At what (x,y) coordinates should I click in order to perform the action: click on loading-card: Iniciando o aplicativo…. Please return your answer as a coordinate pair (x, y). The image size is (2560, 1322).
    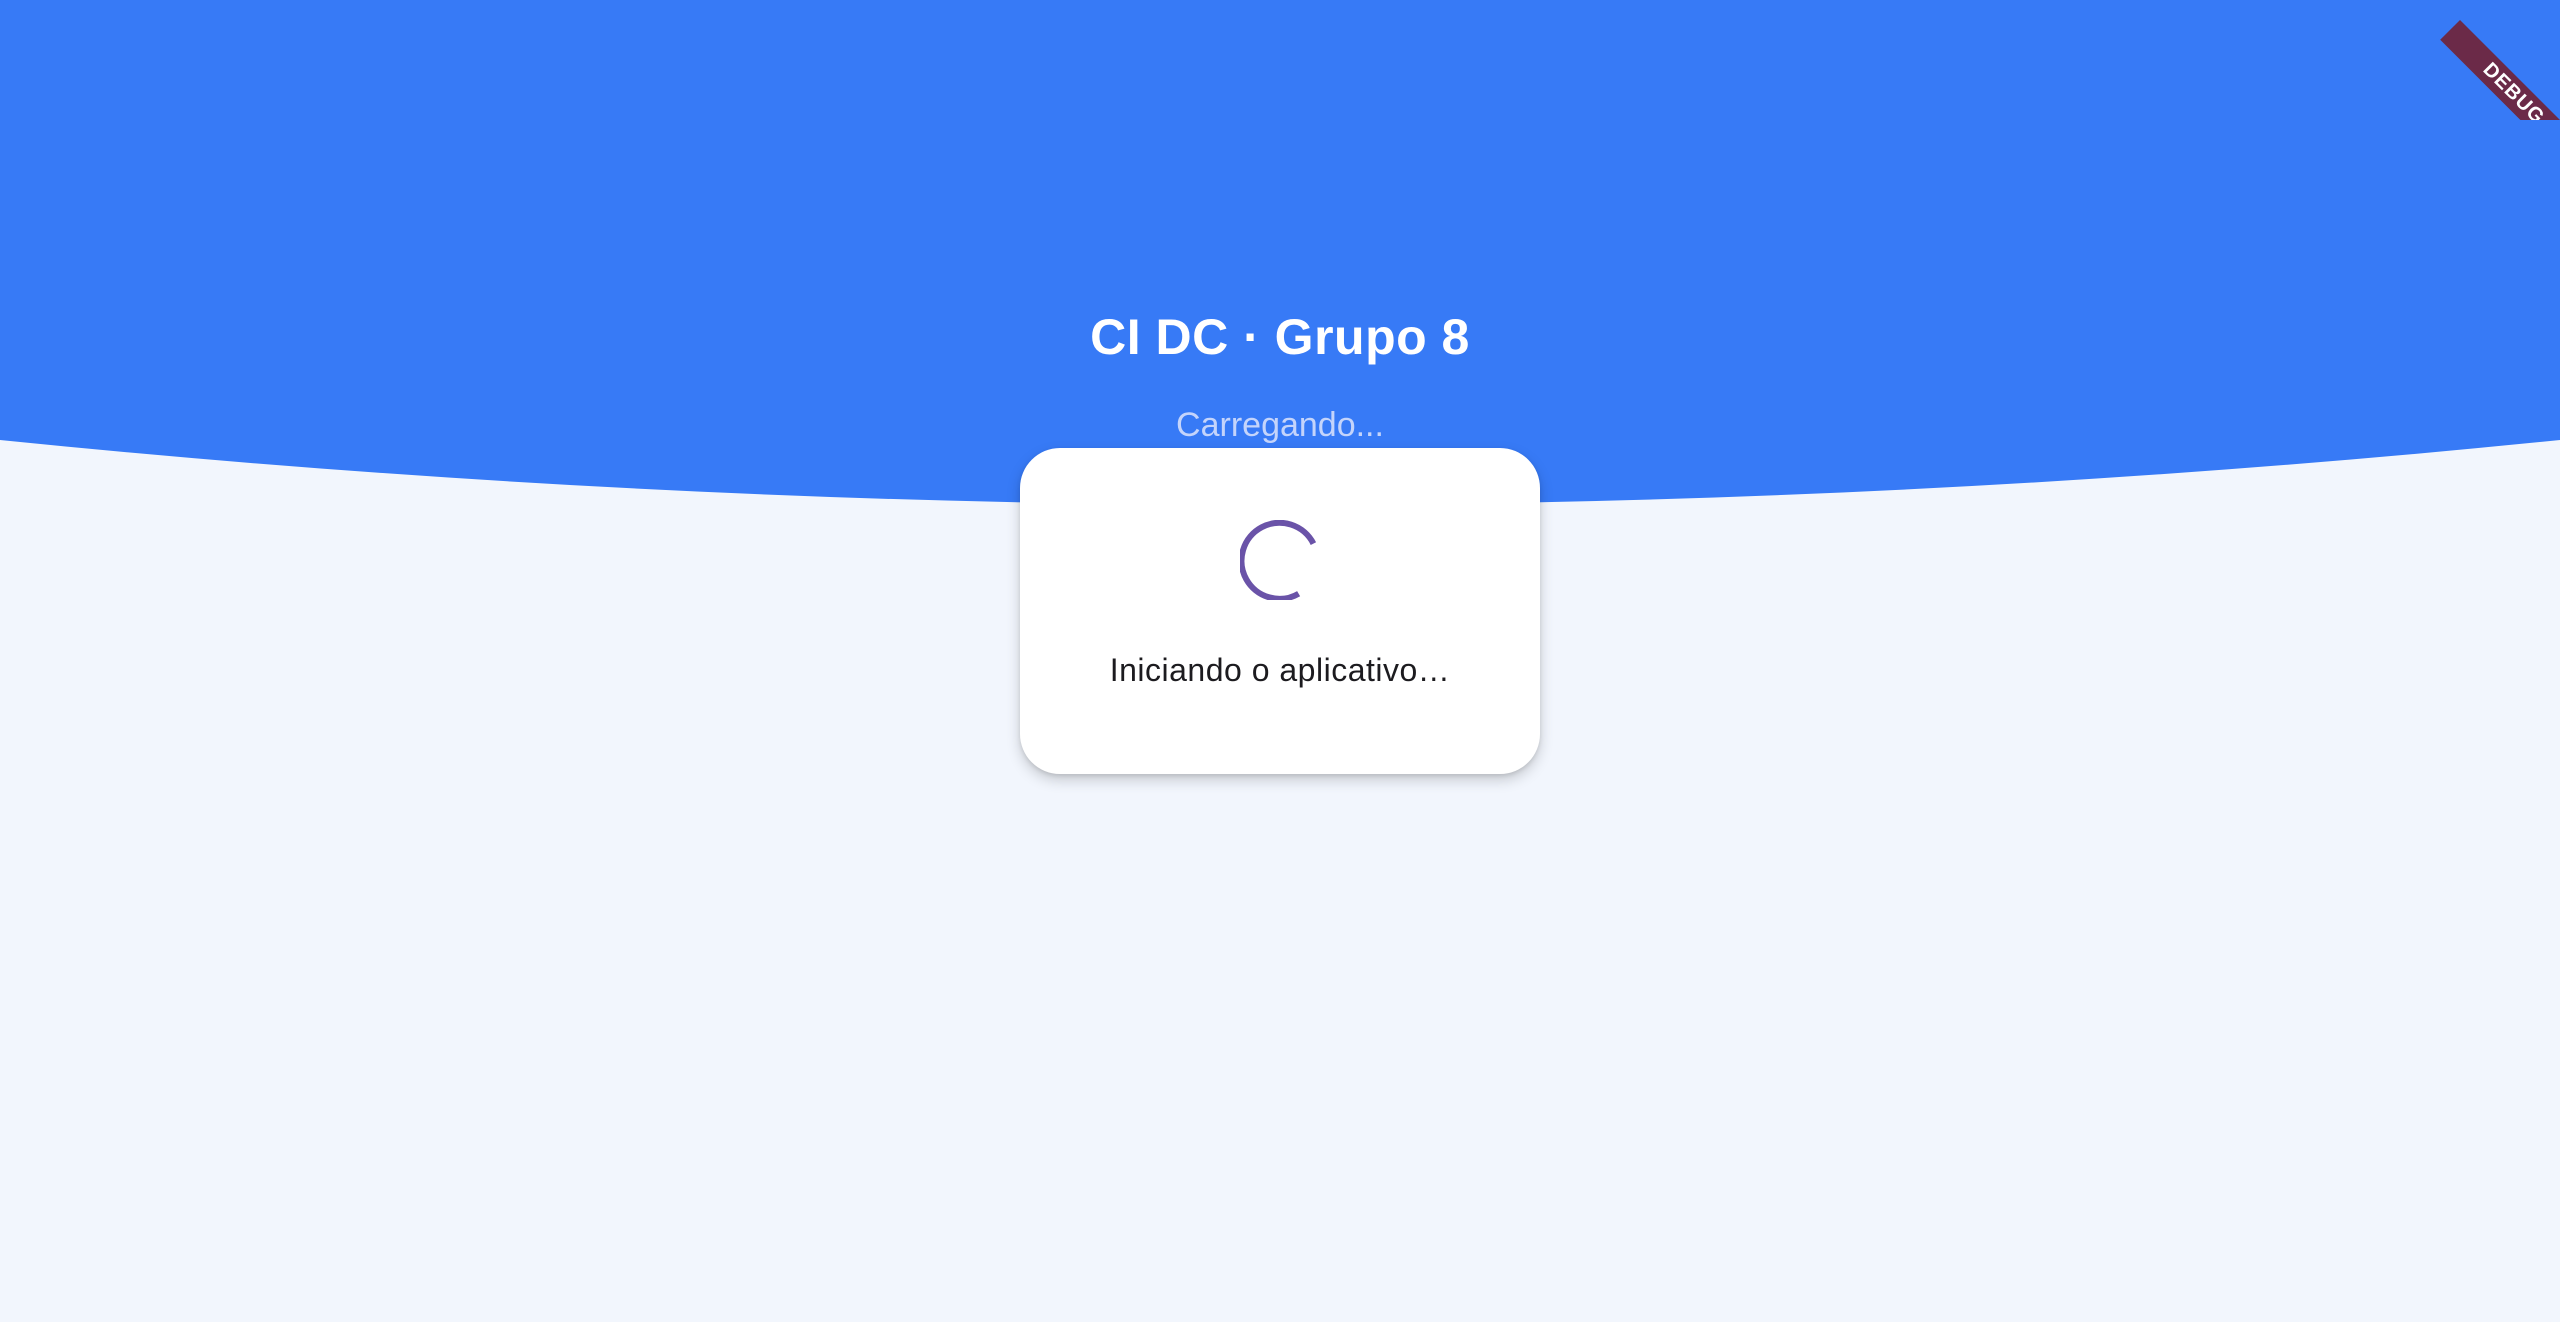
    Looking at the image, I should click on (1280, 611).